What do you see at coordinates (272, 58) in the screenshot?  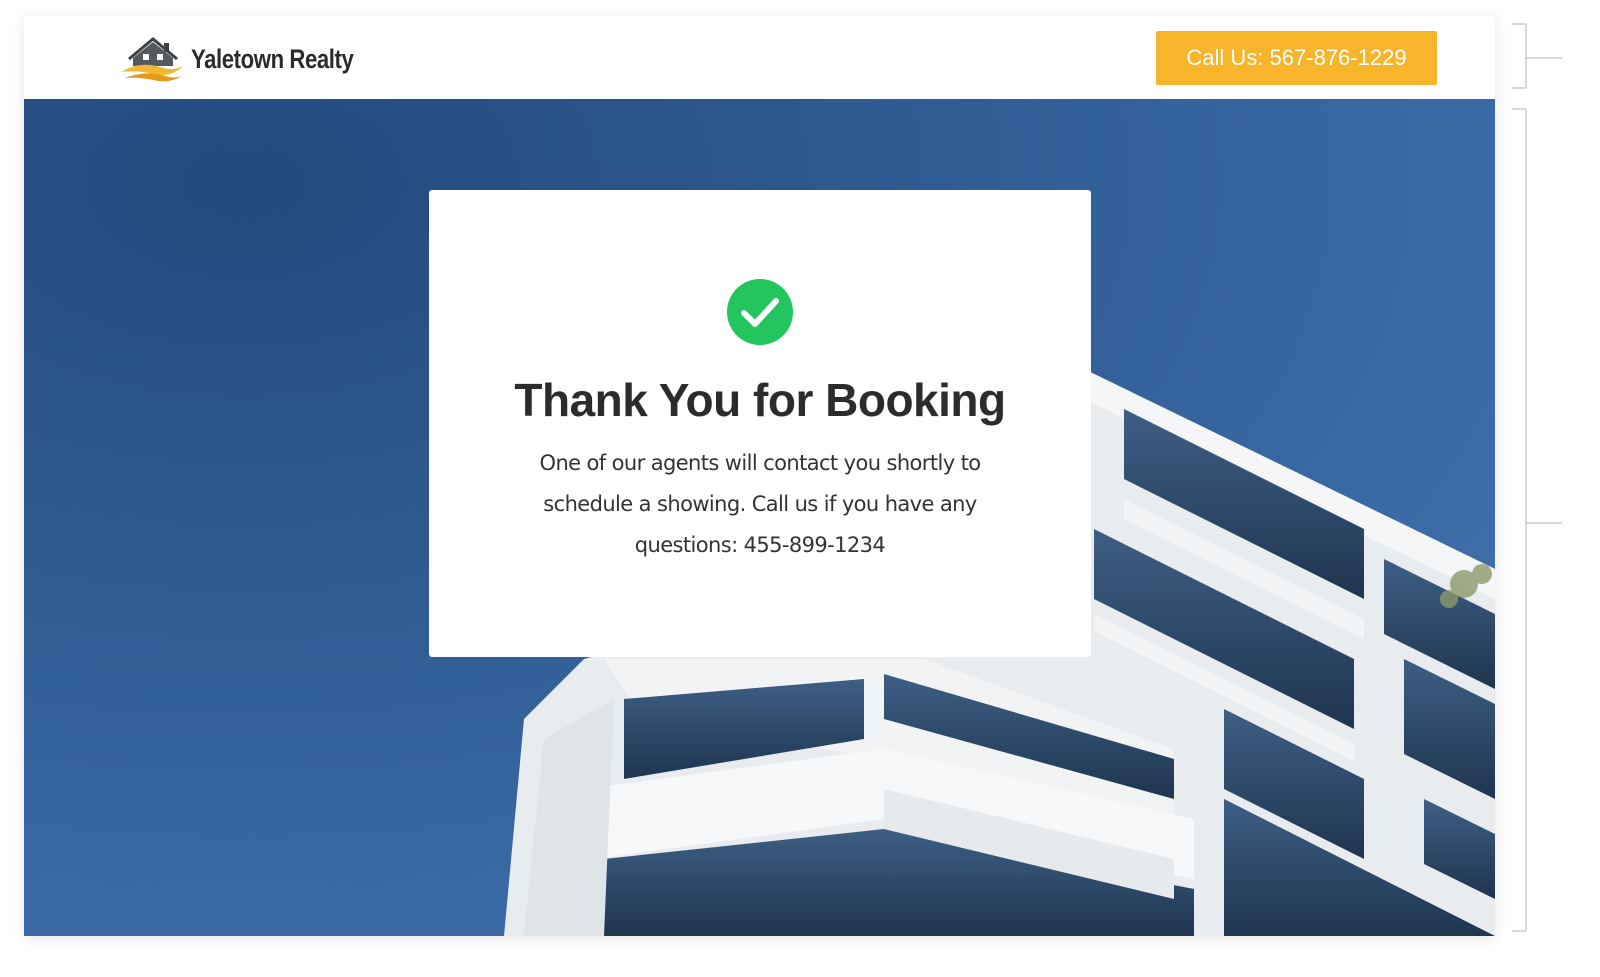 I see `brand-name: Yaletown Realty` at bounding box center [272, 58].